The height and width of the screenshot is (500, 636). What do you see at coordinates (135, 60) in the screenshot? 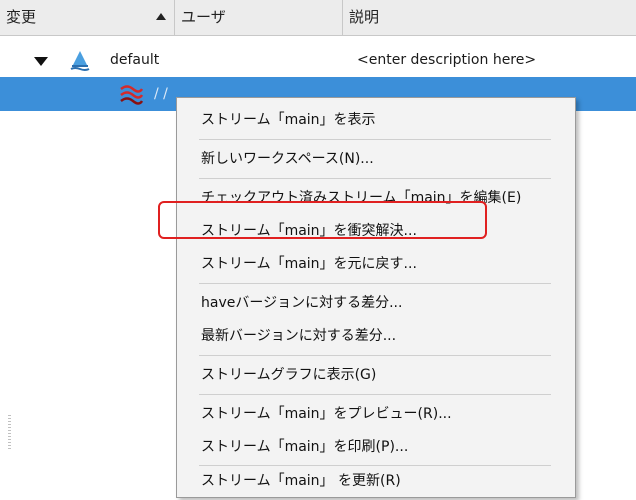
I see `tree-row-name: default` at bounding box center [135, 60].